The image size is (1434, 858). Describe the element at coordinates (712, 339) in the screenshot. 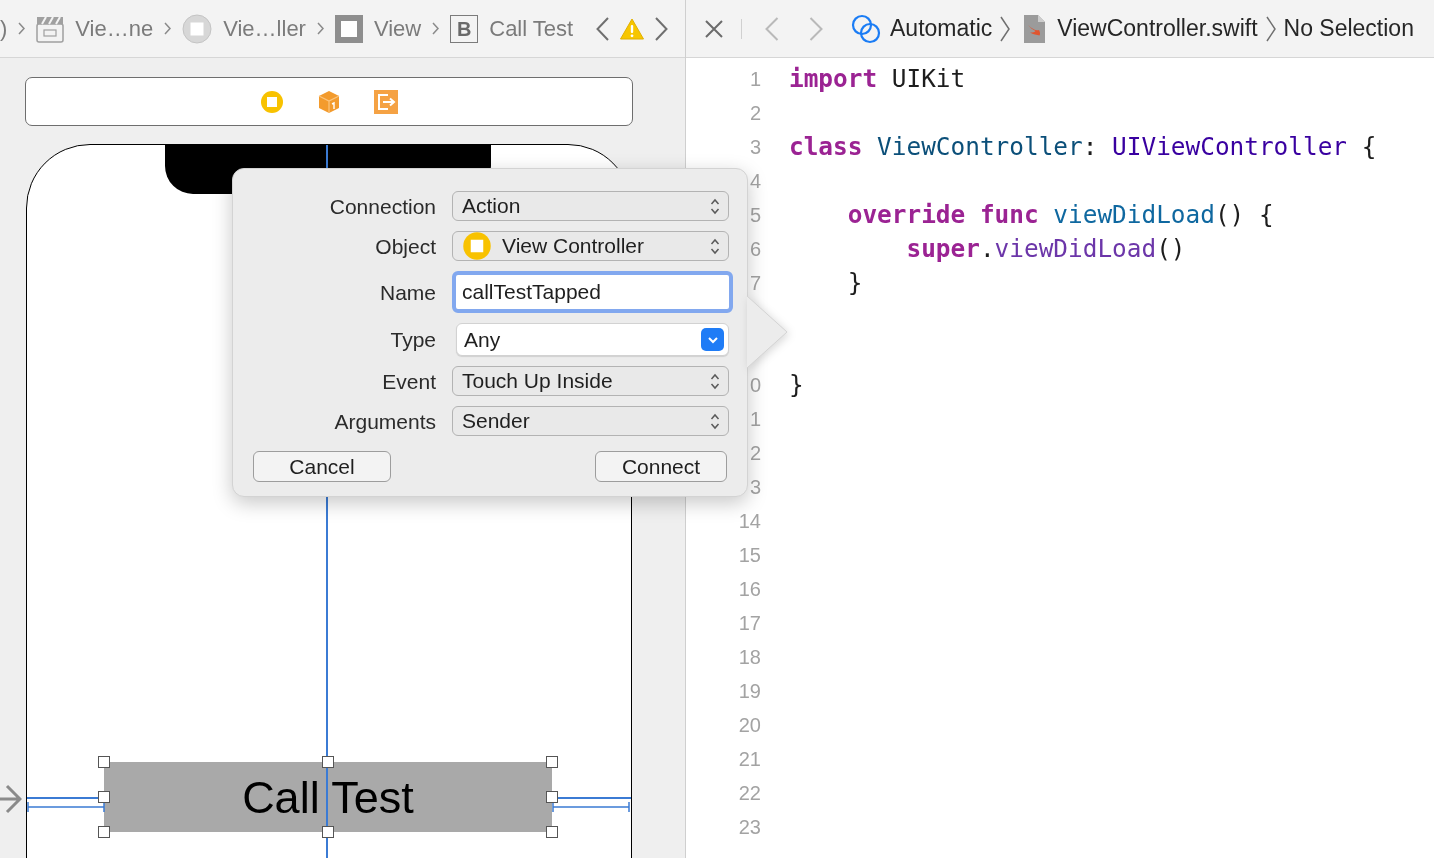

I see `chevron-down-icon` at that location.